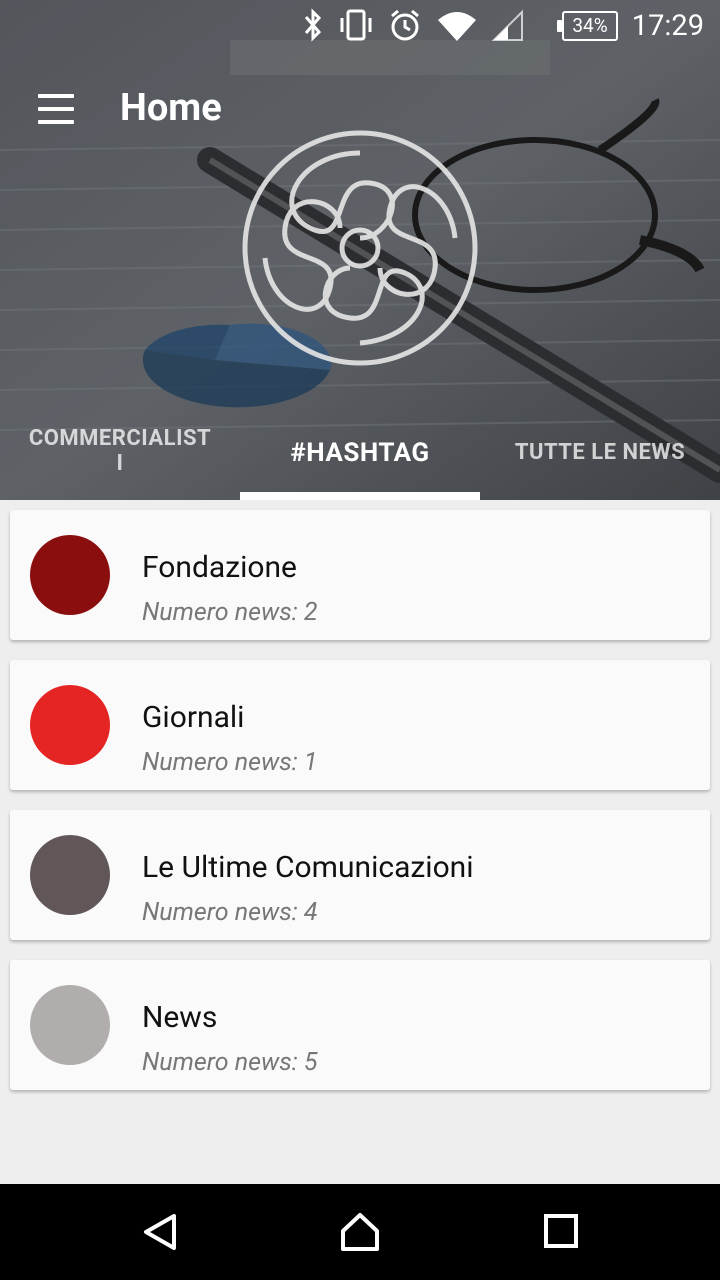 The width and height of the screenshot is (720, 1280). Describe the element at coordinates (120, 438) in the screenshot. I see `tab-label: COMMERCIALIST` at that location.